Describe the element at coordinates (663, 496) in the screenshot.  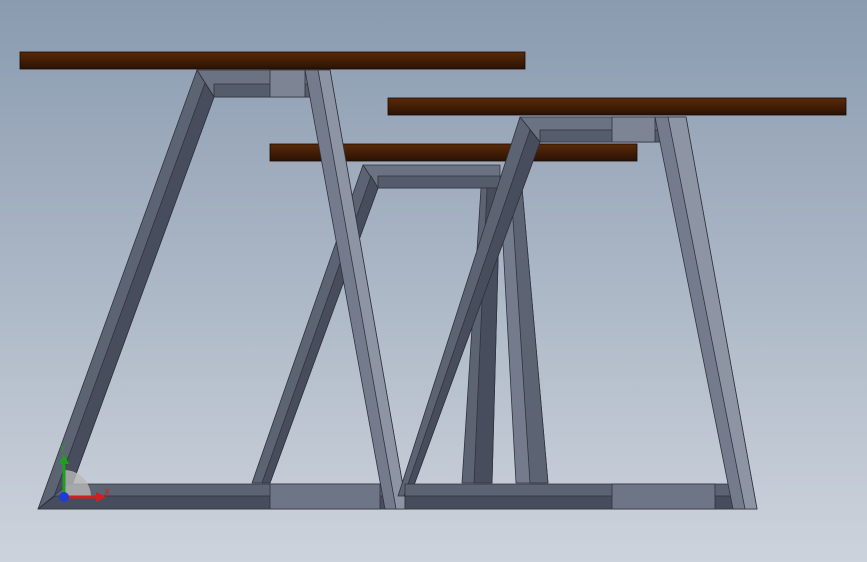
I see `sawhorse-right-bottom-rail-end` at that location.